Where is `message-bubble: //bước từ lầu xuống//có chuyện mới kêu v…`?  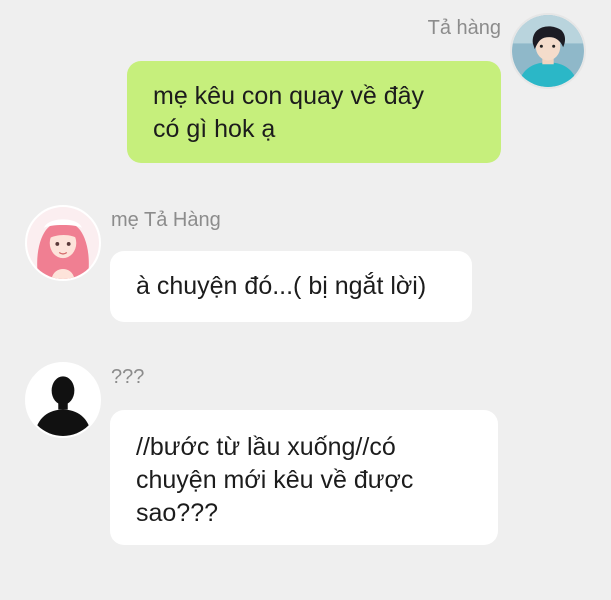
message-bubble: //bước từ lầu xuống//có chuyện mới kêu v… is located at coordinates (304, 477).